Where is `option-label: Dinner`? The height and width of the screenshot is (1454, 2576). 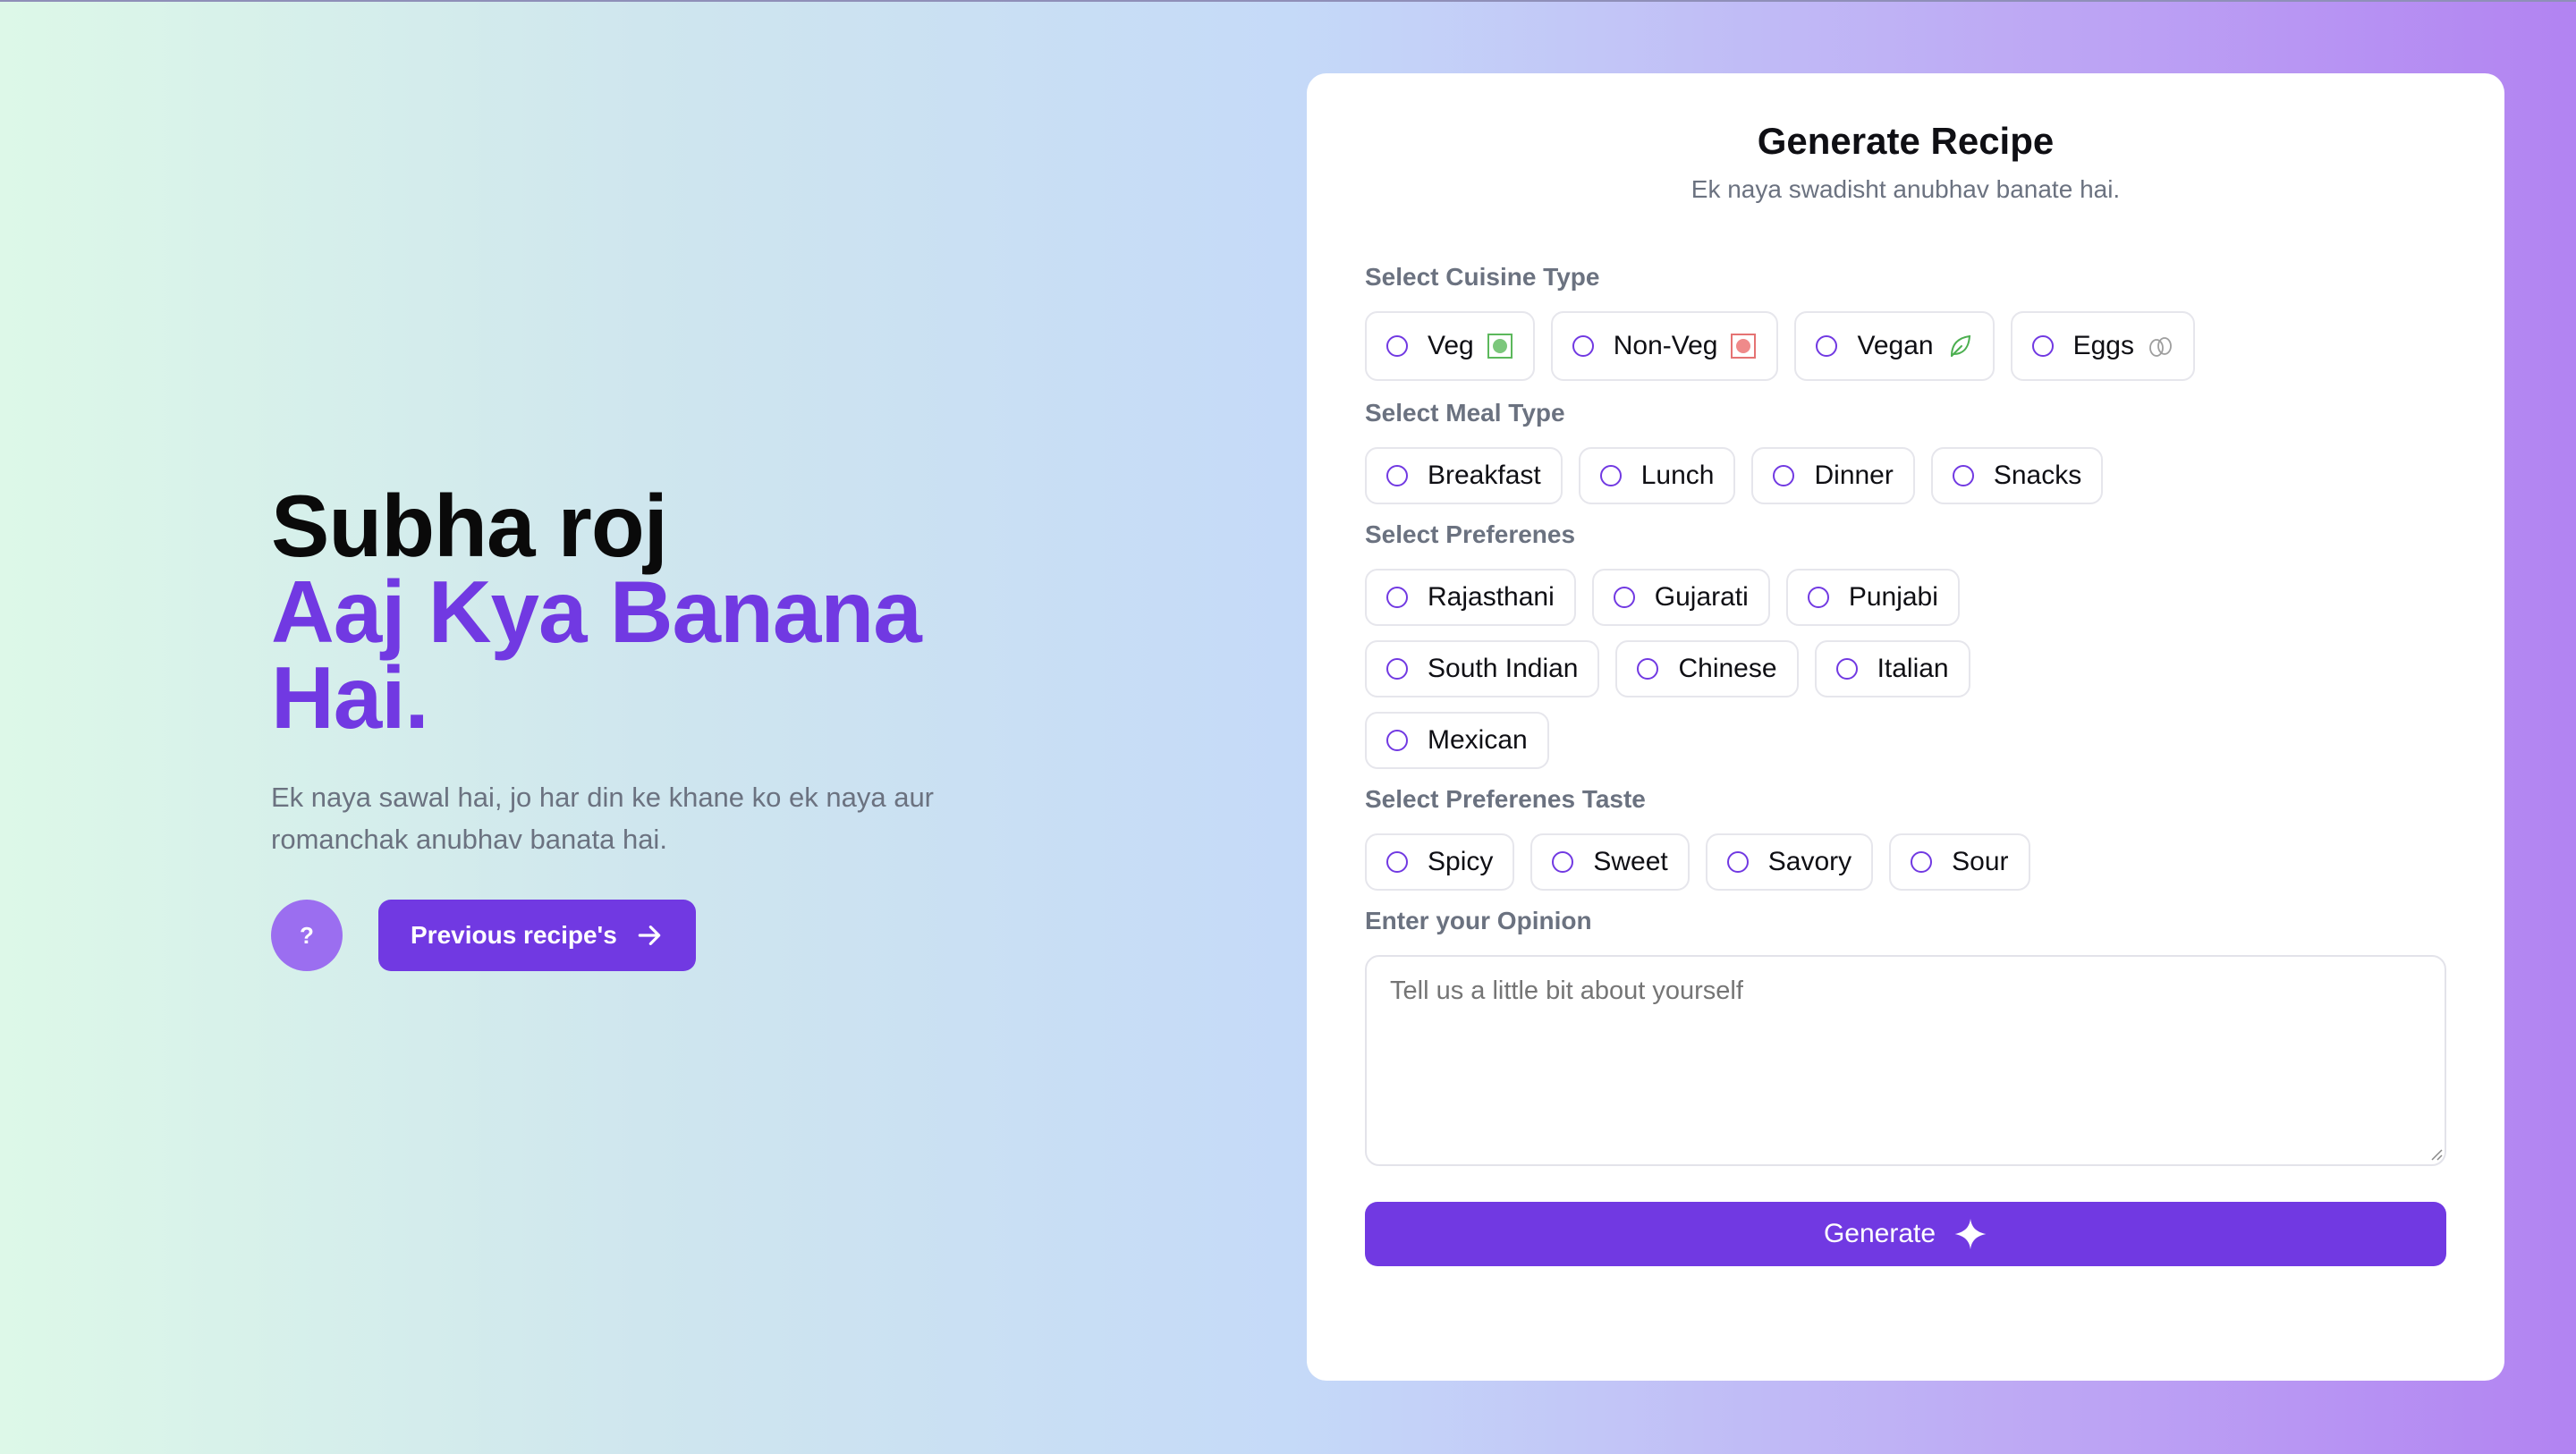
option-label: Dinner is located at coordinates (1854, 475).